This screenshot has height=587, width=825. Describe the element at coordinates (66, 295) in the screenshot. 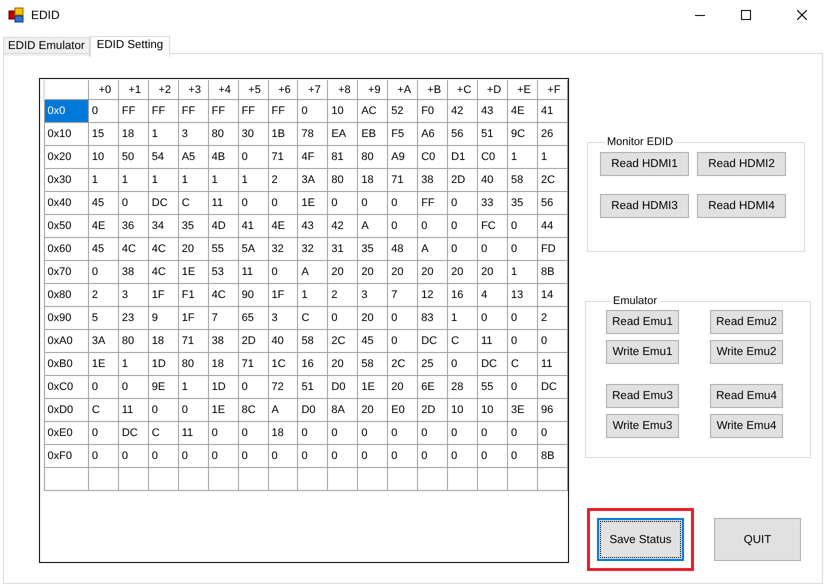

I see `row-header: 0x80` at that location.